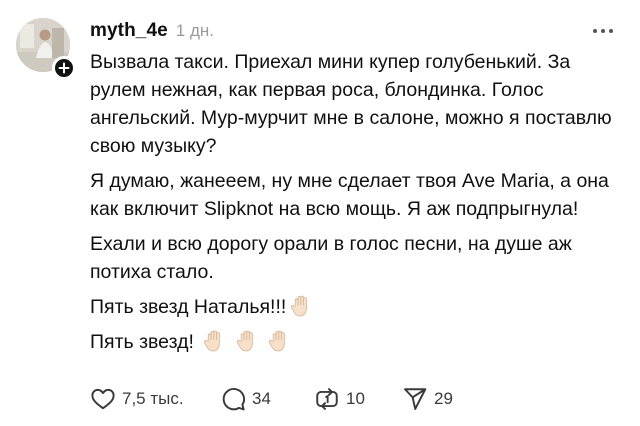 The height and width of the screenshot is (426, 640). I want to click on more-options-button, so click(603, 31).